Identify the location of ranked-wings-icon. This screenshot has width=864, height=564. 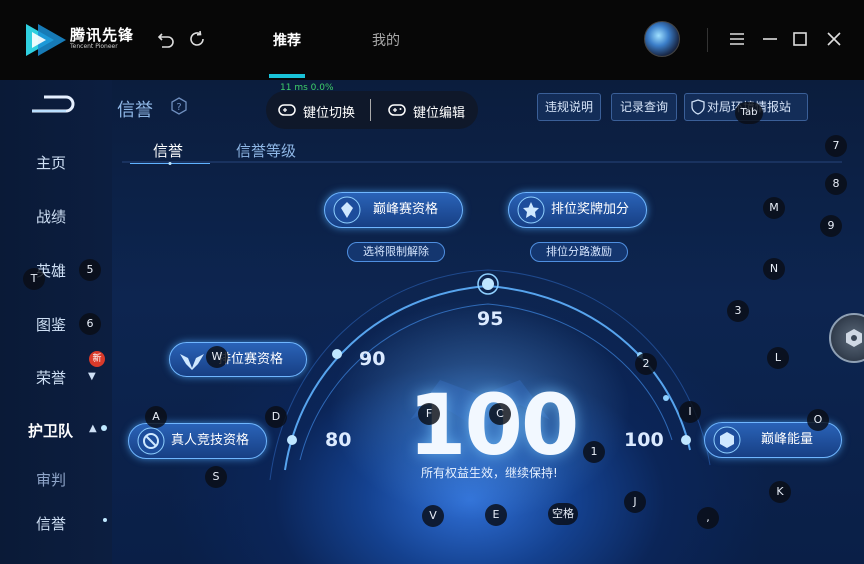
(192, 362).